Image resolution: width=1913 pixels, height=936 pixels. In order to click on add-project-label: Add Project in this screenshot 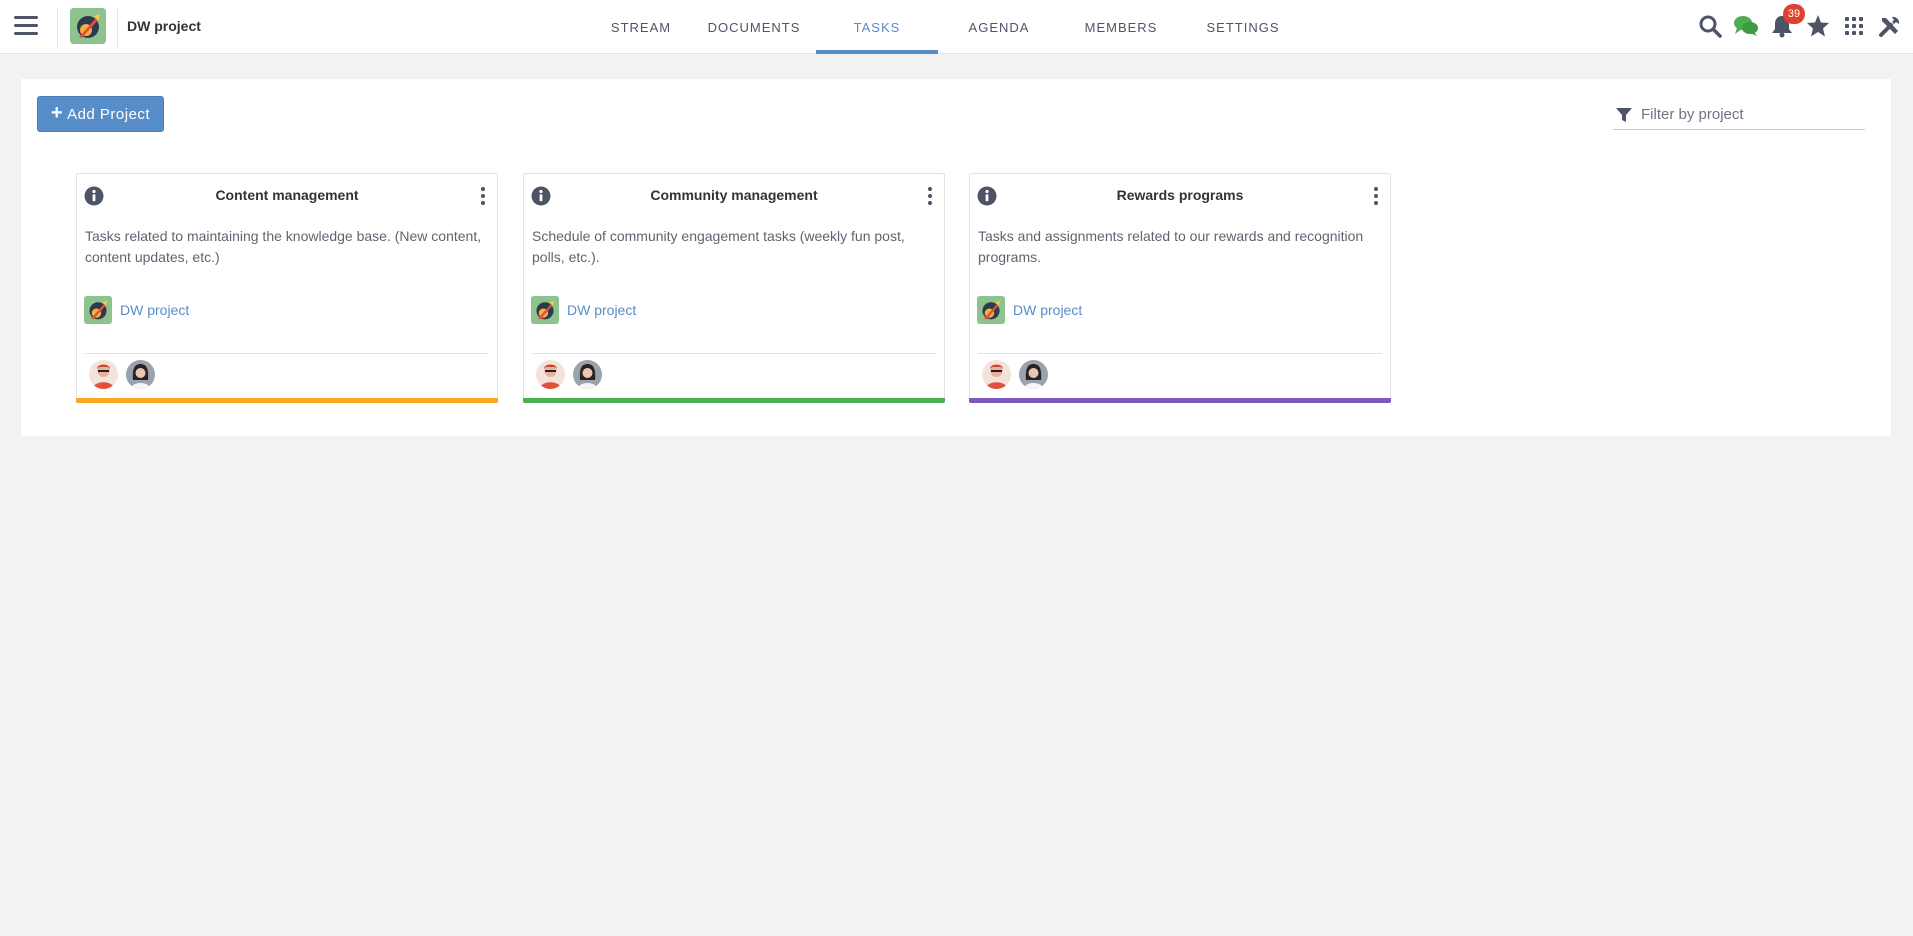, I will do `click(109, 114)`.